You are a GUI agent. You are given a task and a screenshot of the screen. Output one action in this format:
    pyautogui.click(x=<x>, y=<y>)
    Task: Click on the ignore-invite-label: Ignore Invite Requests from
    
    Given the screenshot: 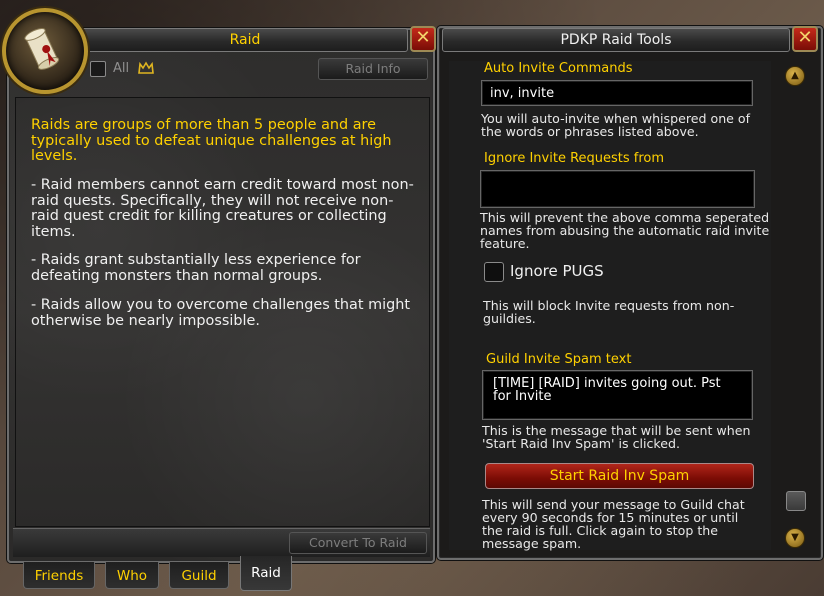 What is the action you would take?
    pyautogui.click(x=574, y=158)
    